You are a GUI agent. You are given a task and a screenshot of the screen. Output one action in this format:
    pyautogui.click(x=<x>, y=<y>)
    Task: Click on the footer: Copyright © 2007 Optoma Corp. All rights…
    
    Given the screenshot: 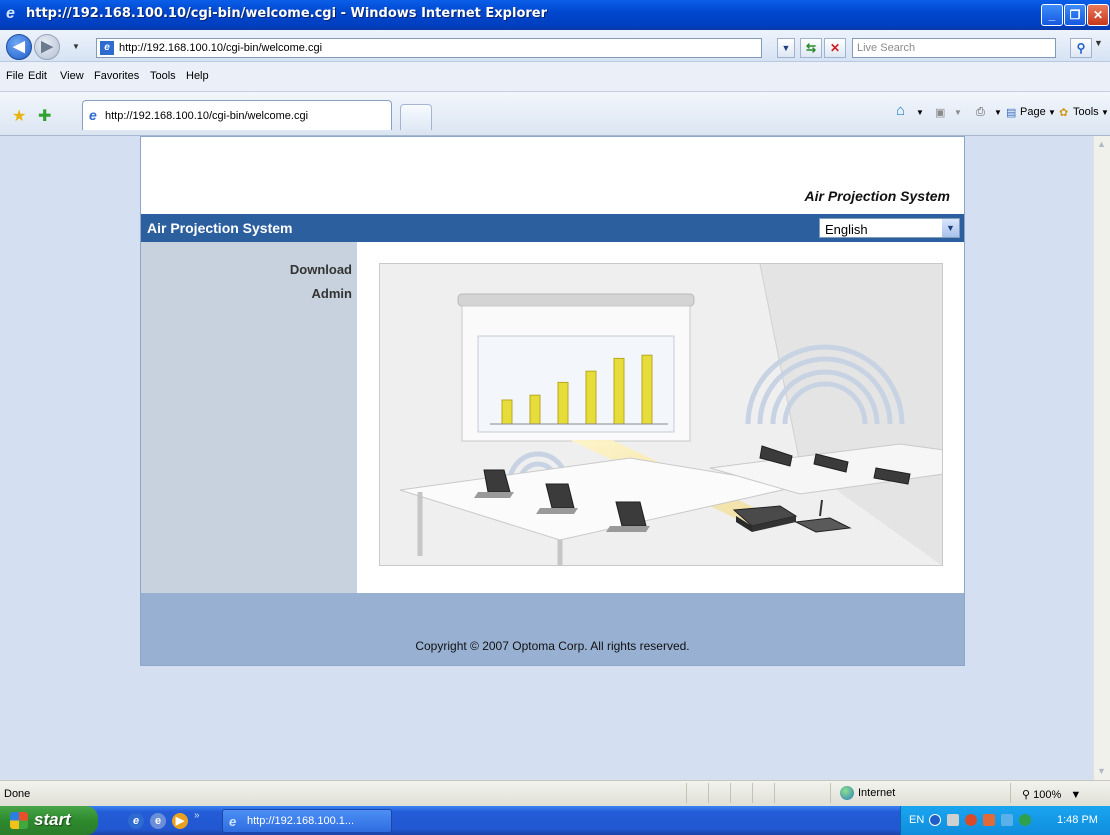 What is the action you would take?
    pyautogui.click(x=552, y=629)
    